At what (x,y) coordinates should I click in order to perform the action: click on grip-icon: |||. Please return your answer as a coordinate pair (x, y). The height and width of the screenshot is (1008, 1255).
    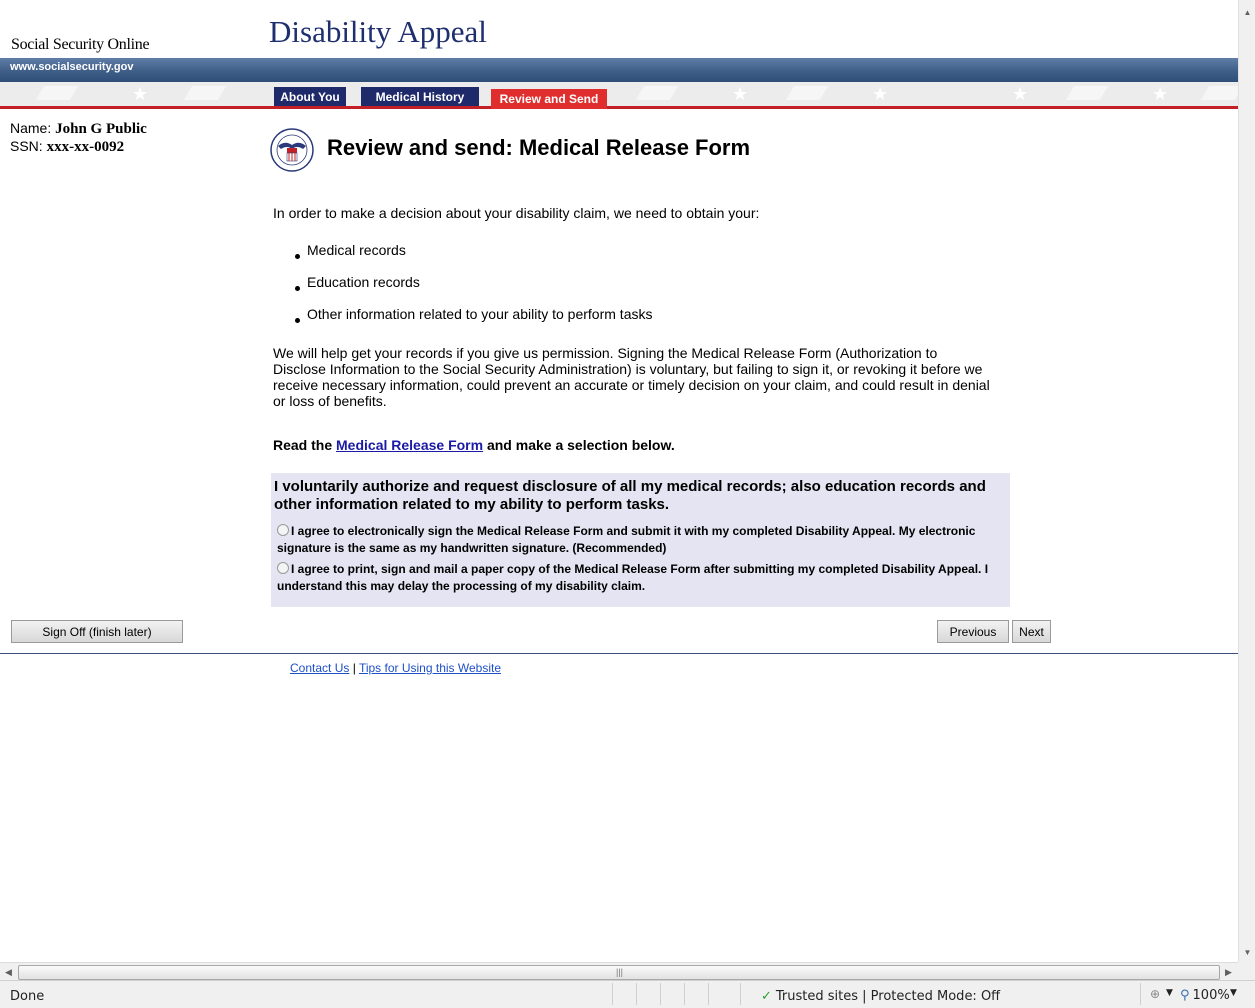
    Looking at the image, I should click on (620, 972).